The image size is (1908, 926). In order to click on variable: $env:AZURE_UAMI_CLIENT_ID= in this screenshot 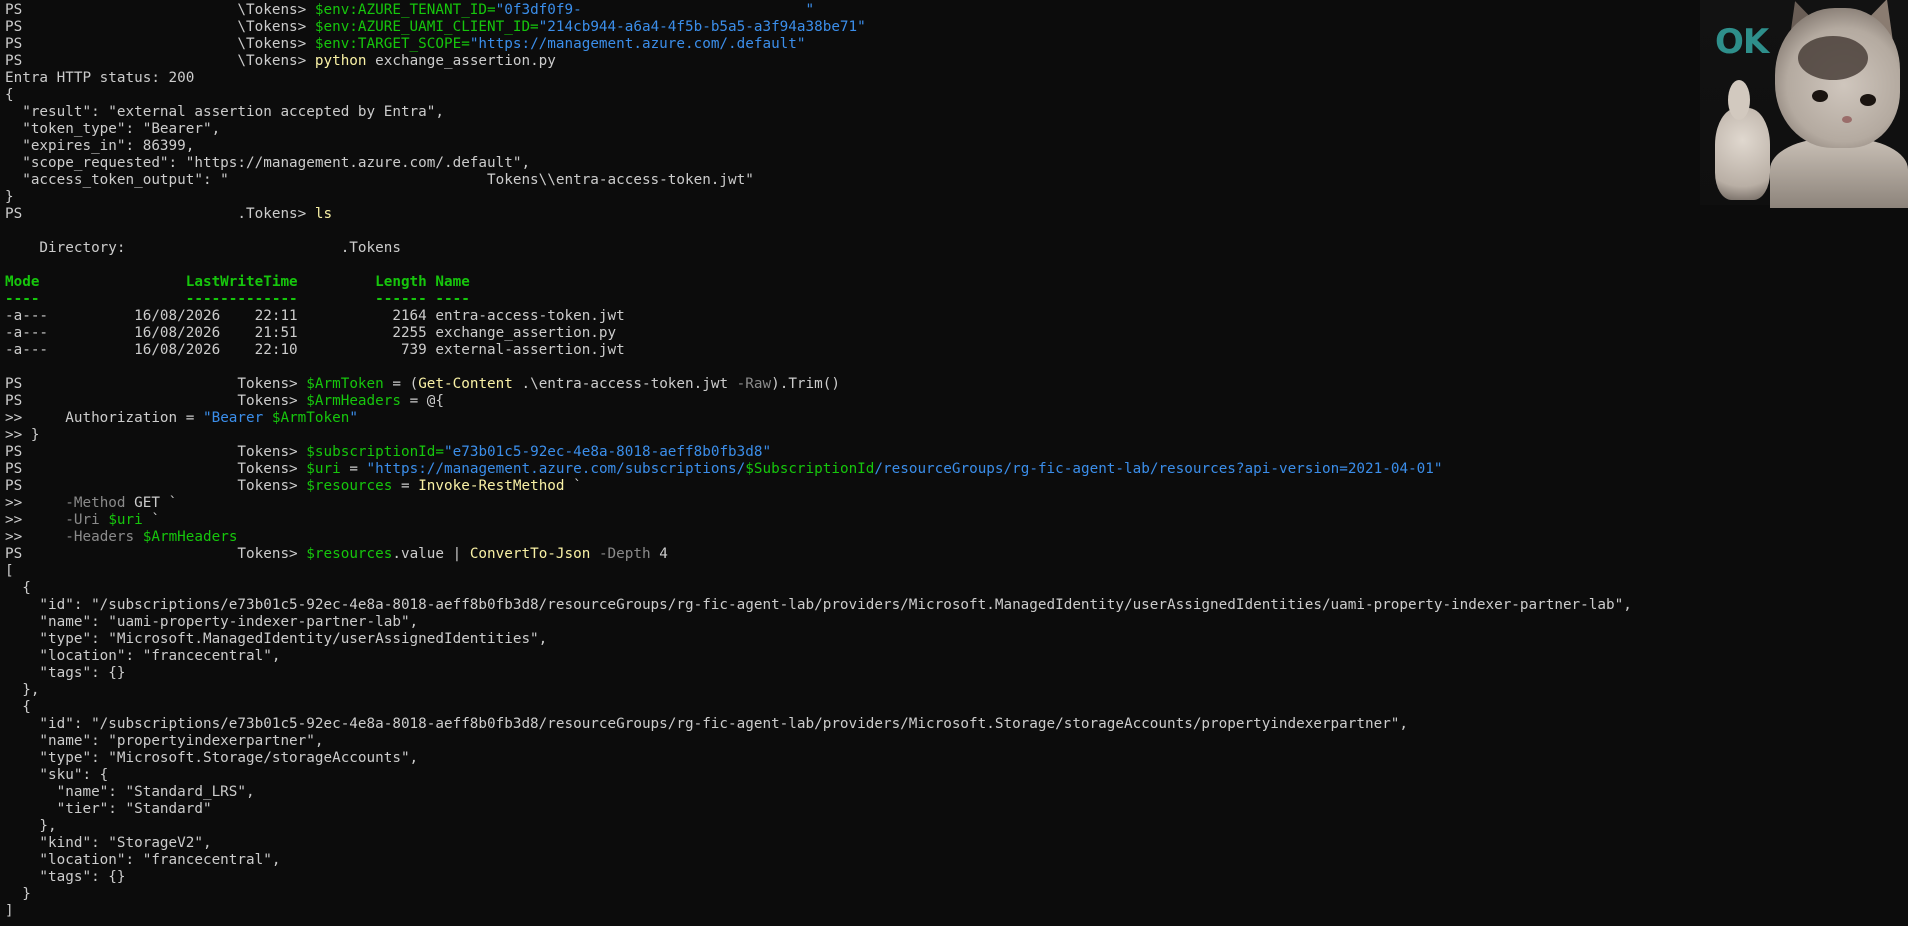, I will do `click(426, 27)`.